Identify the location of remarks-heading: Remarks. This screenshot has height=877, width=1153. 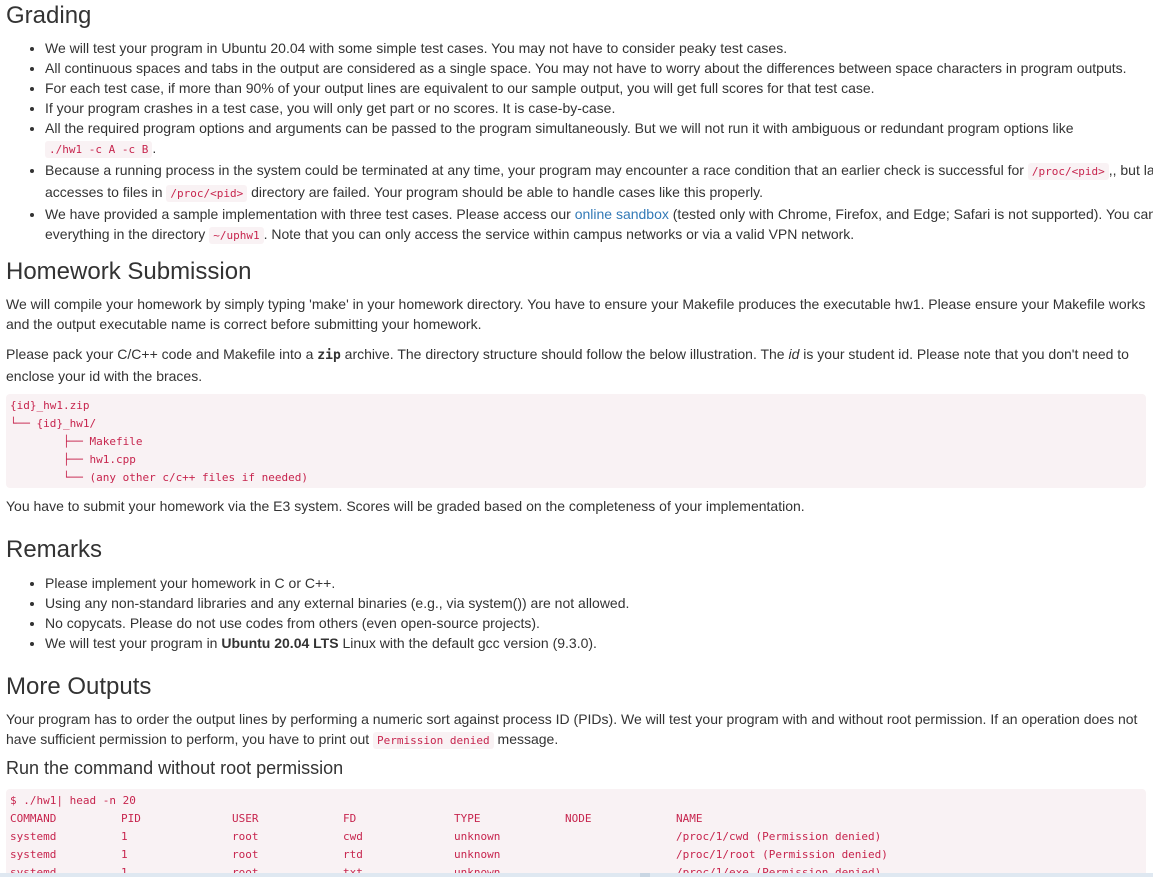
(54, 549).